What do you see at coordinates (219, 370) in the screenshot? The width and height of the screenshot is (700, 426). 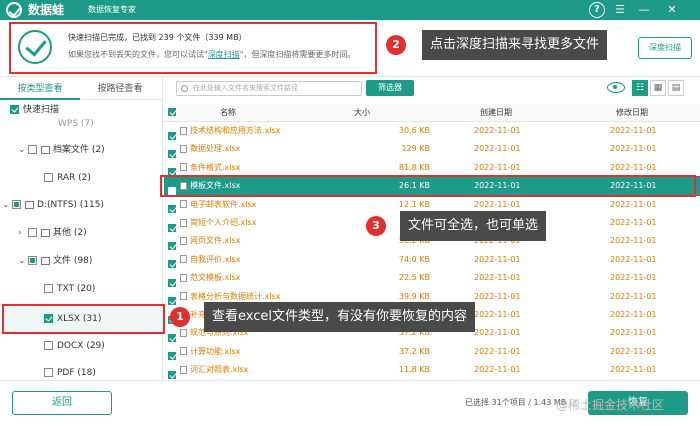 I see `file-name-text: 词汇对照表.xlsx` at bounding box center [219, 370].